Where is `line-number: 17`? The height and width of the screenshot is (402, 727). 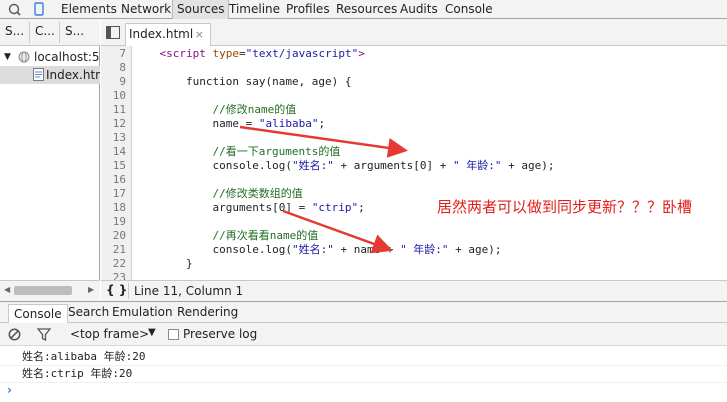
line-number: 17 is located at coordinates (113, 194).